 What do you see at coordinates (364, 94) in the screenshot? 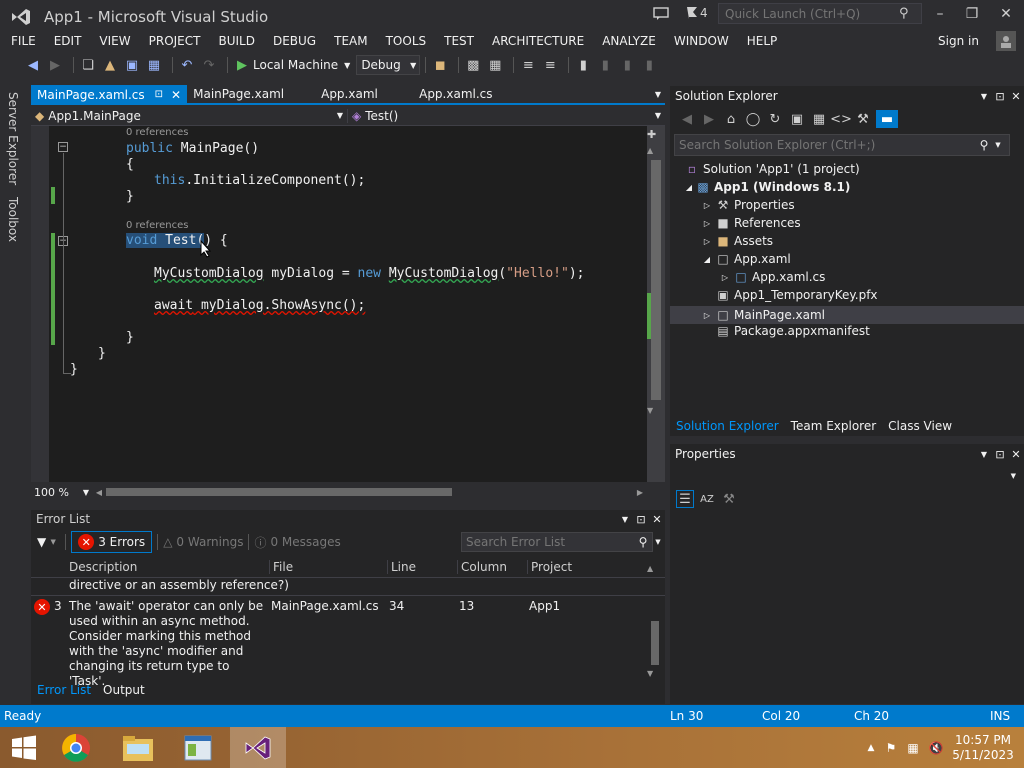
I see `tab-app-xaml: App.xaml` at bounding box center [364, 94].